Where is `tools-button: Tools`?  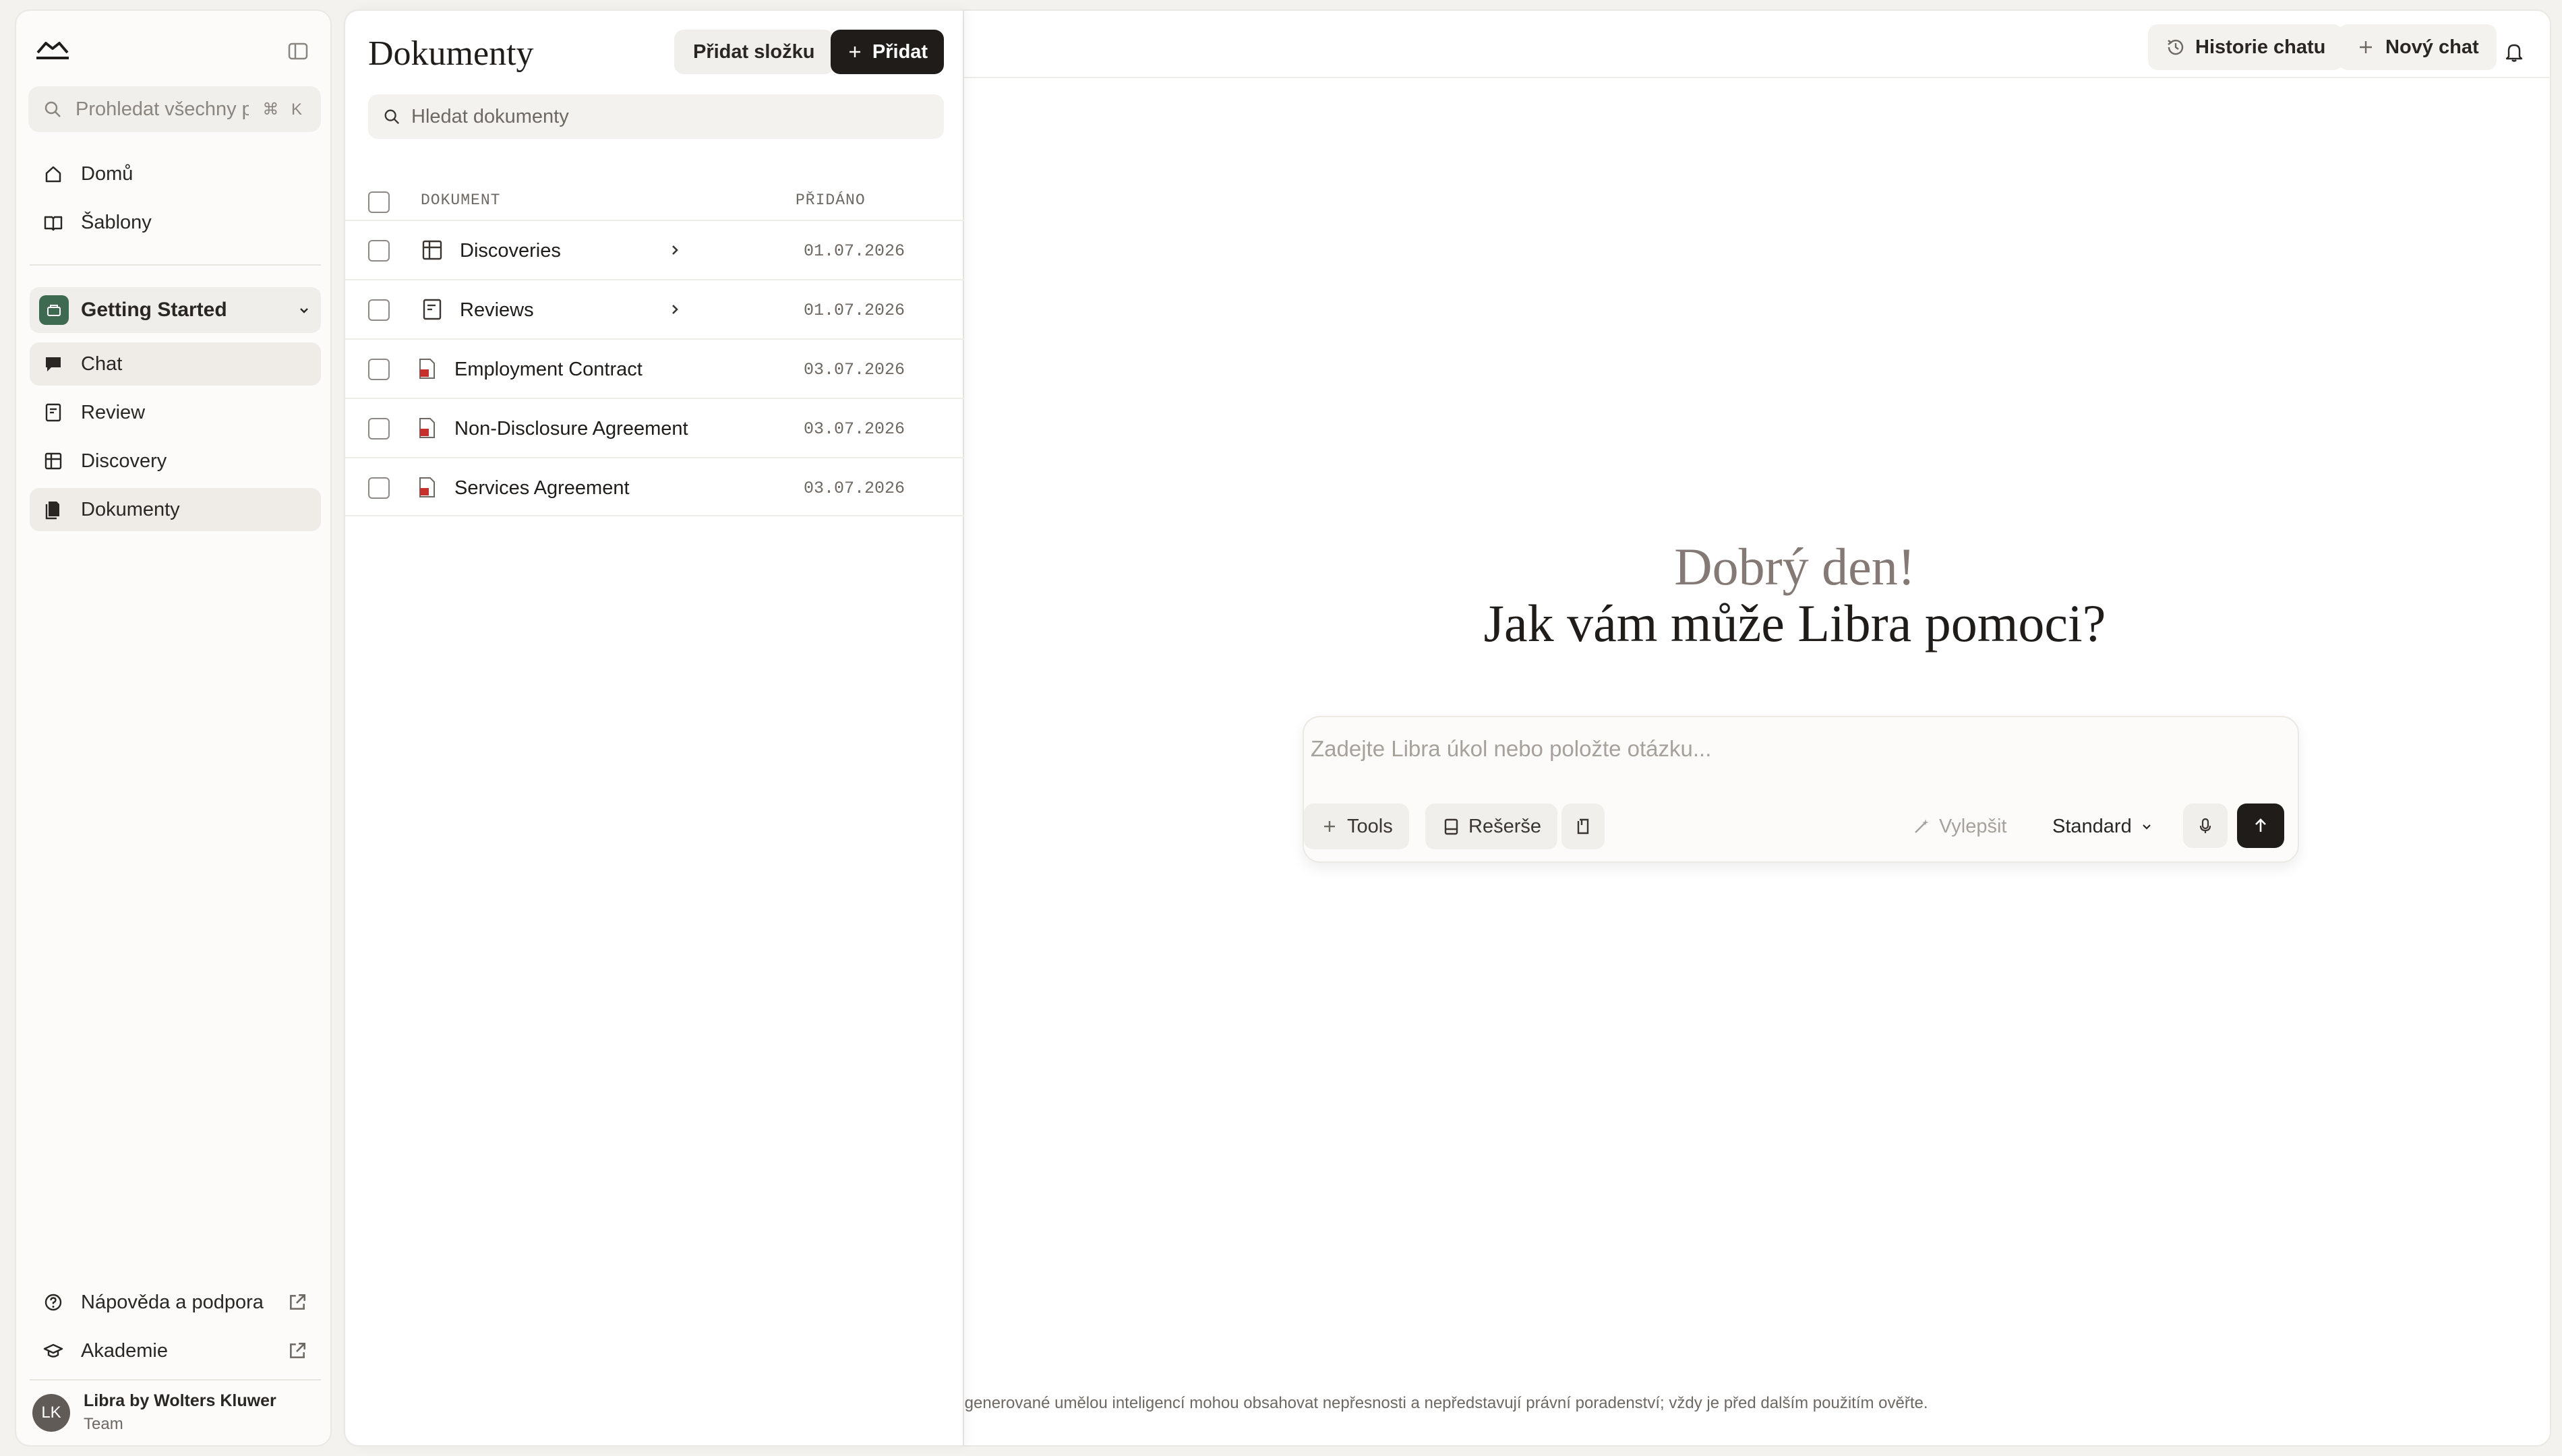
tools-button: Tools is located at coordinates (1356, 826).